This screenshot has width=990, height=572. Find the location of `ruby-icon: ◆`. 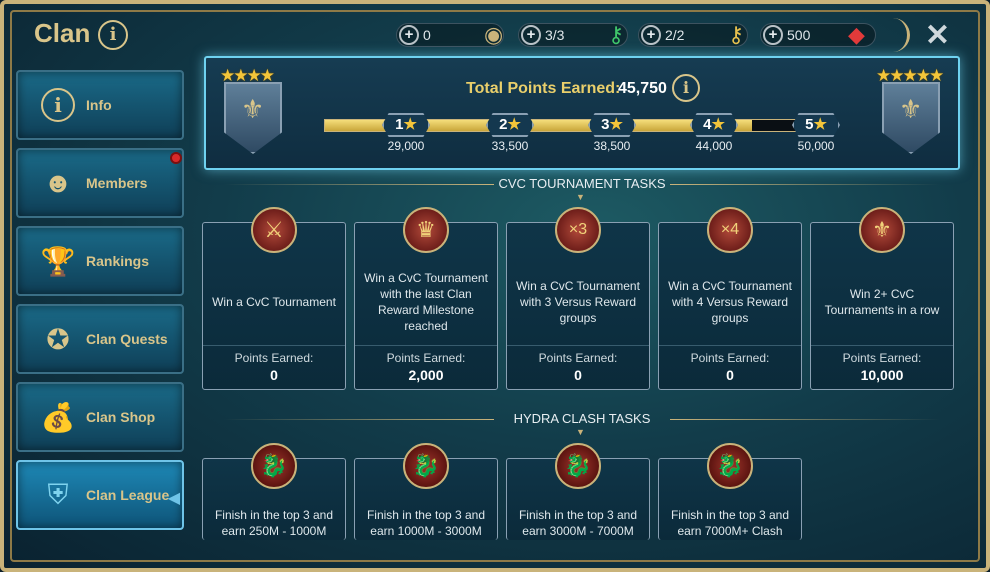

ruby-icon: ◆ is located at coordinates (856, 34).